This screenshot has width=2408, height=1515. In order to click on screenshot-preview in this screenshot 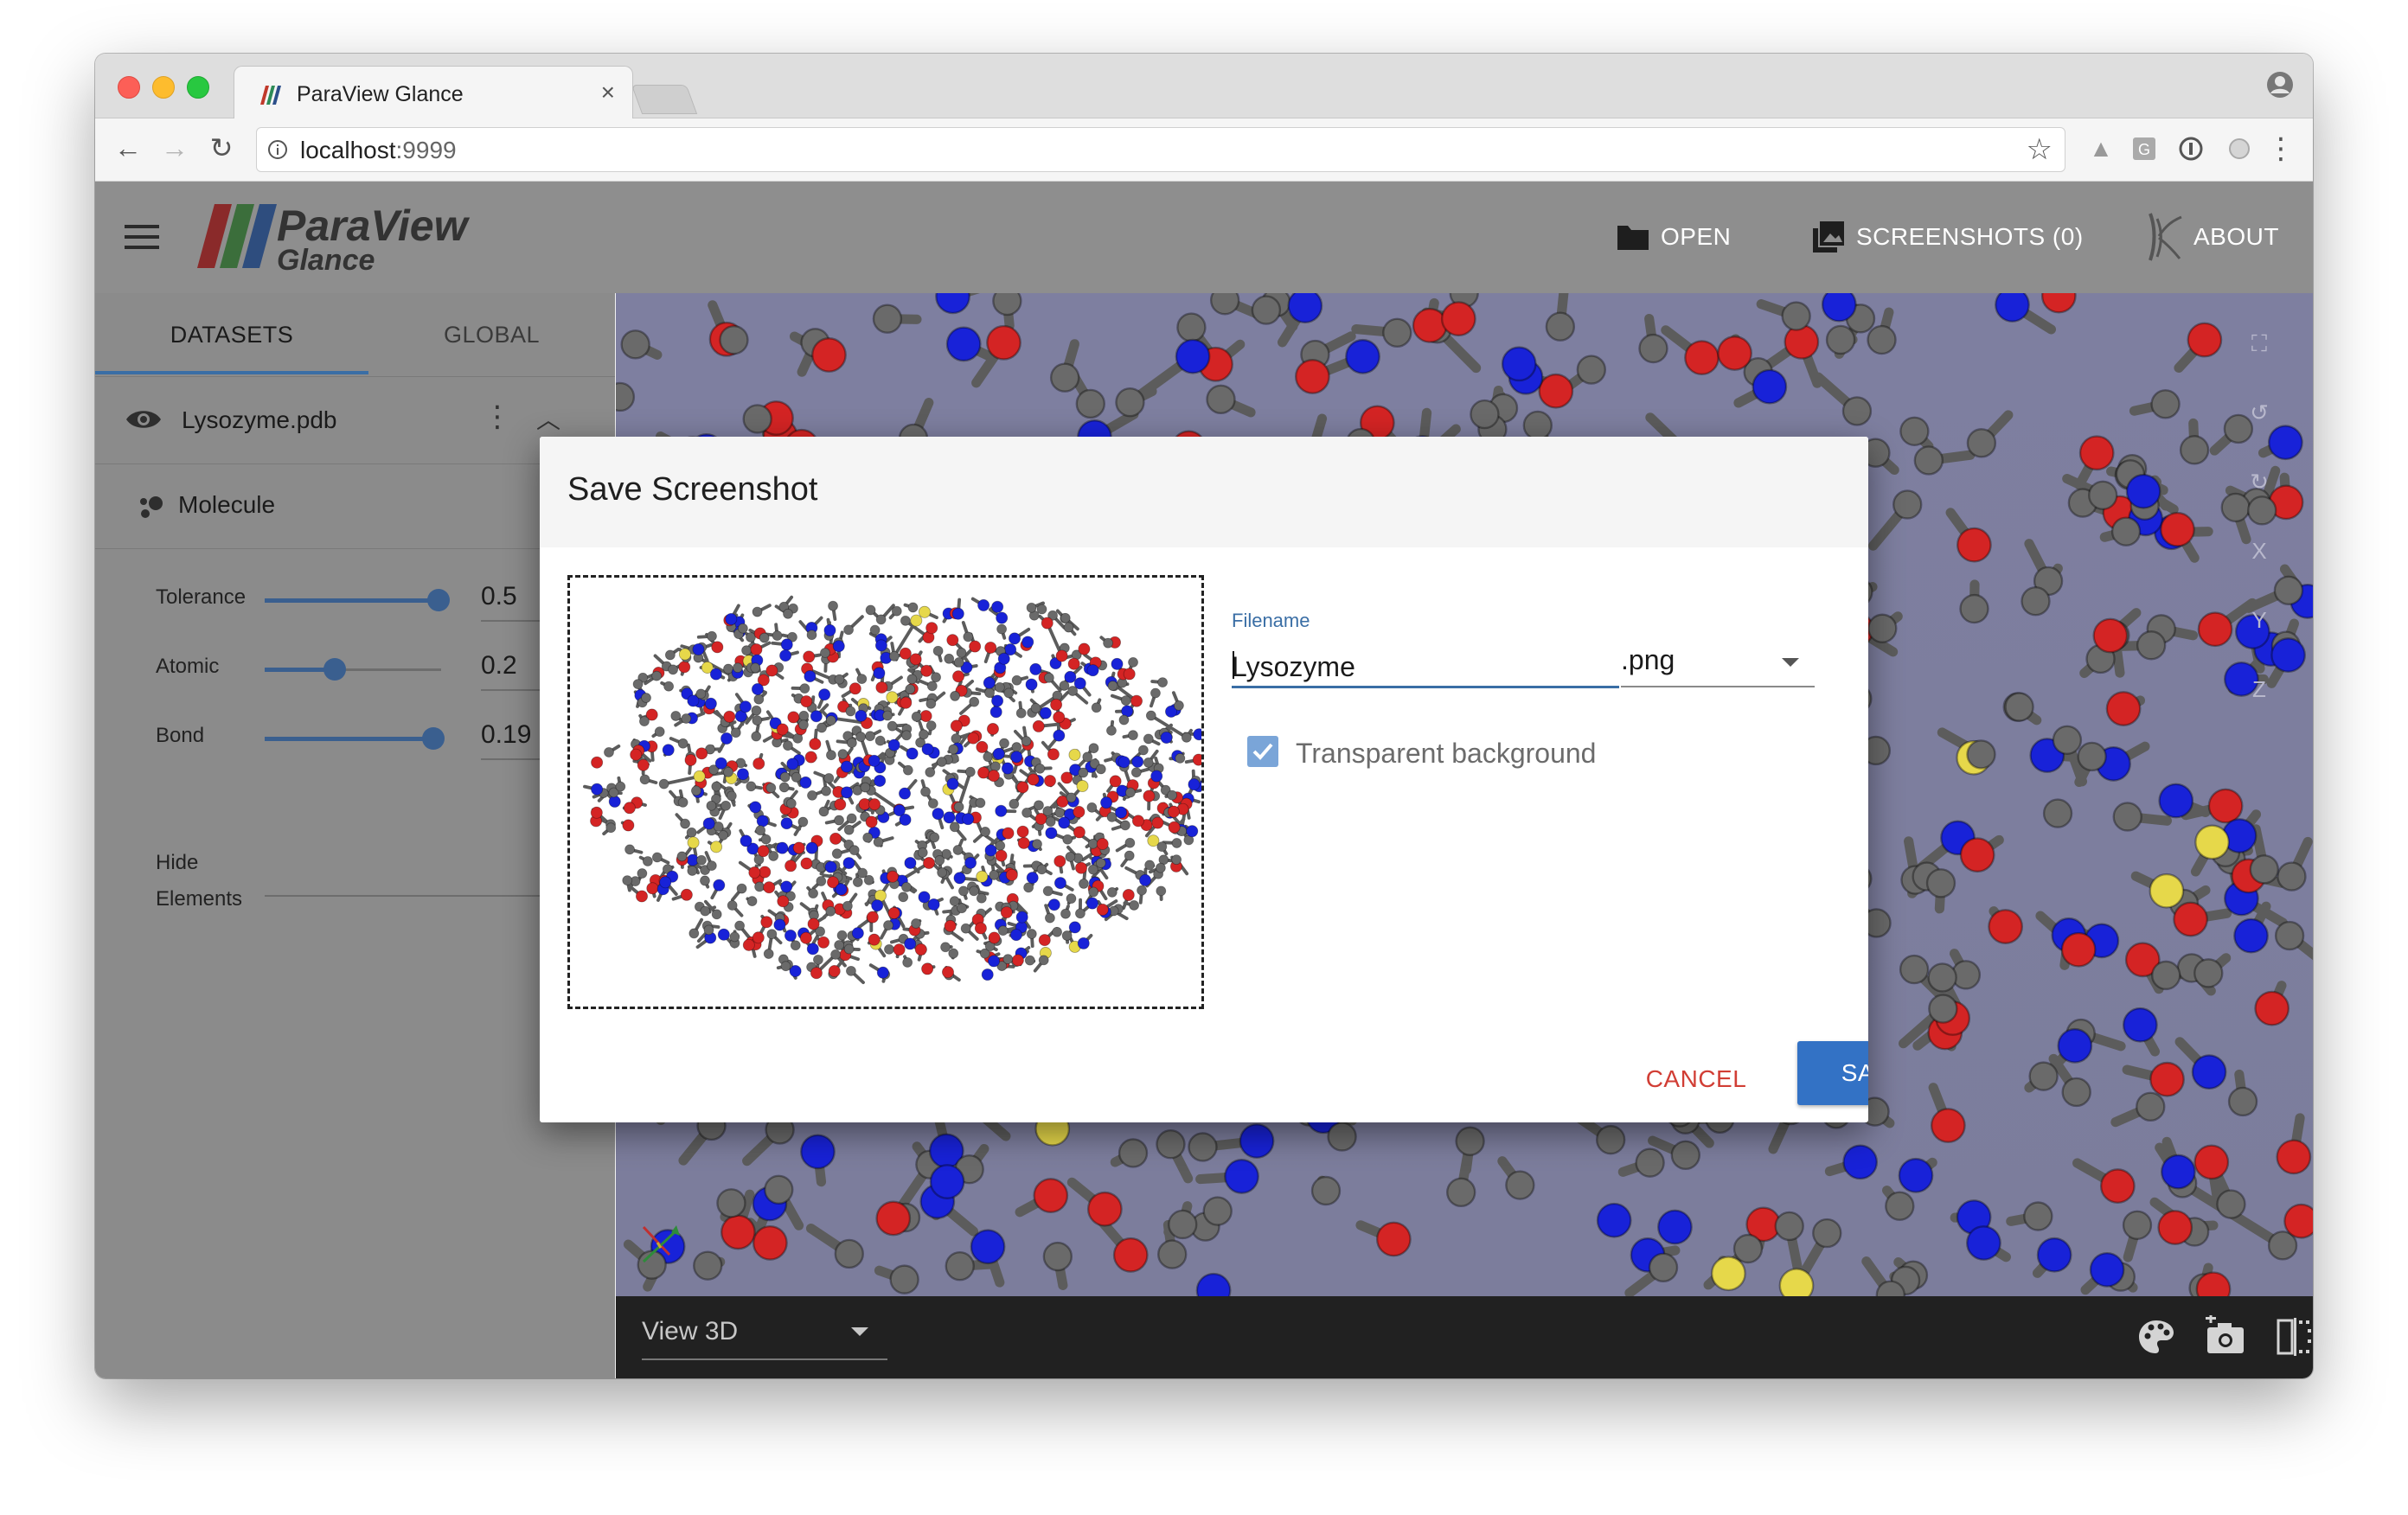, I will do `click(885, 792)`.